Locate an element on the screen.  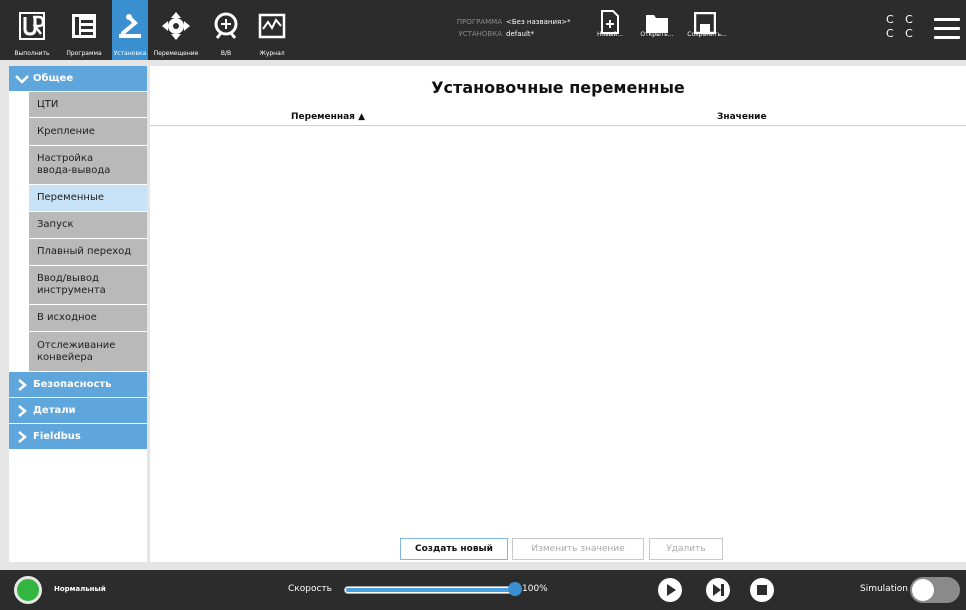
sidebar-item-label: Крепление is located at coordinates (66, 131).